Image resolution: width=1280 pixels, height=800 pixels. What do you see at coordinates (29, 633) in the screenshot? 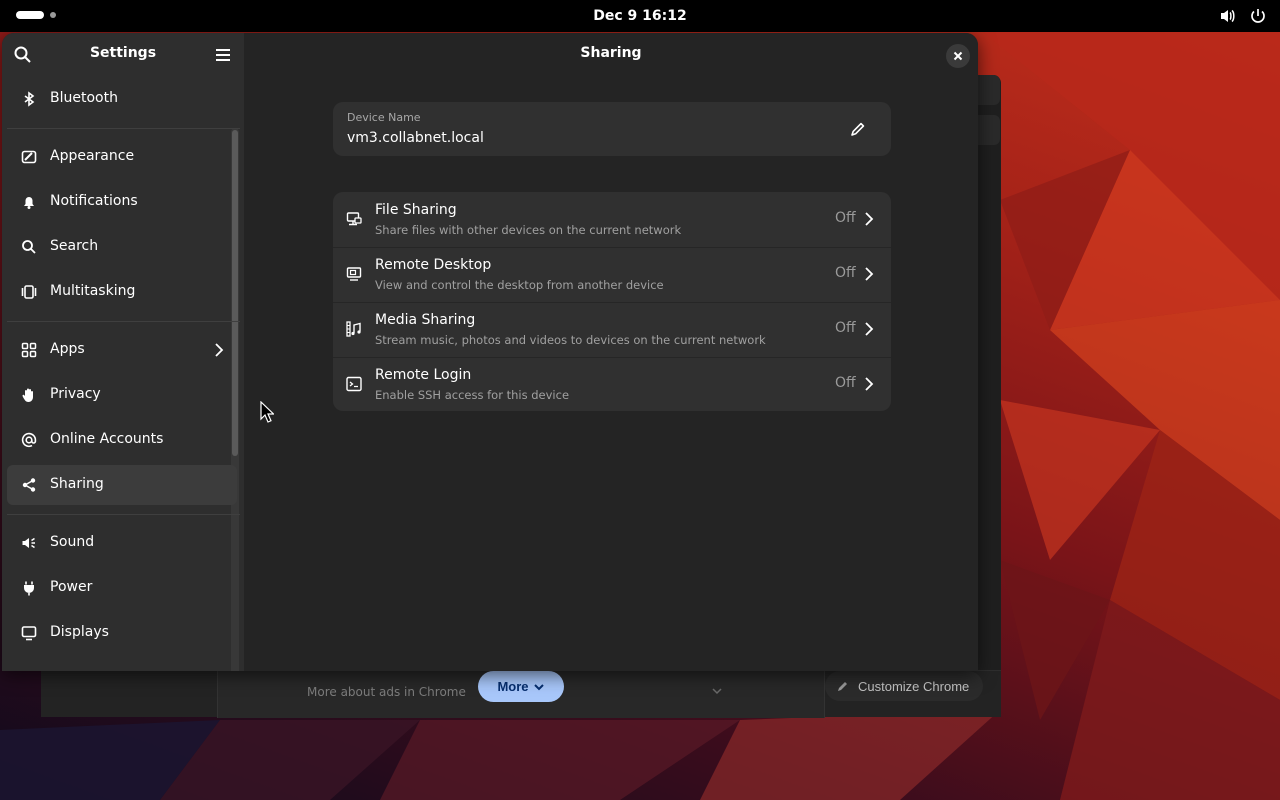
I see `display-icon` at bounding box center [29, 633].